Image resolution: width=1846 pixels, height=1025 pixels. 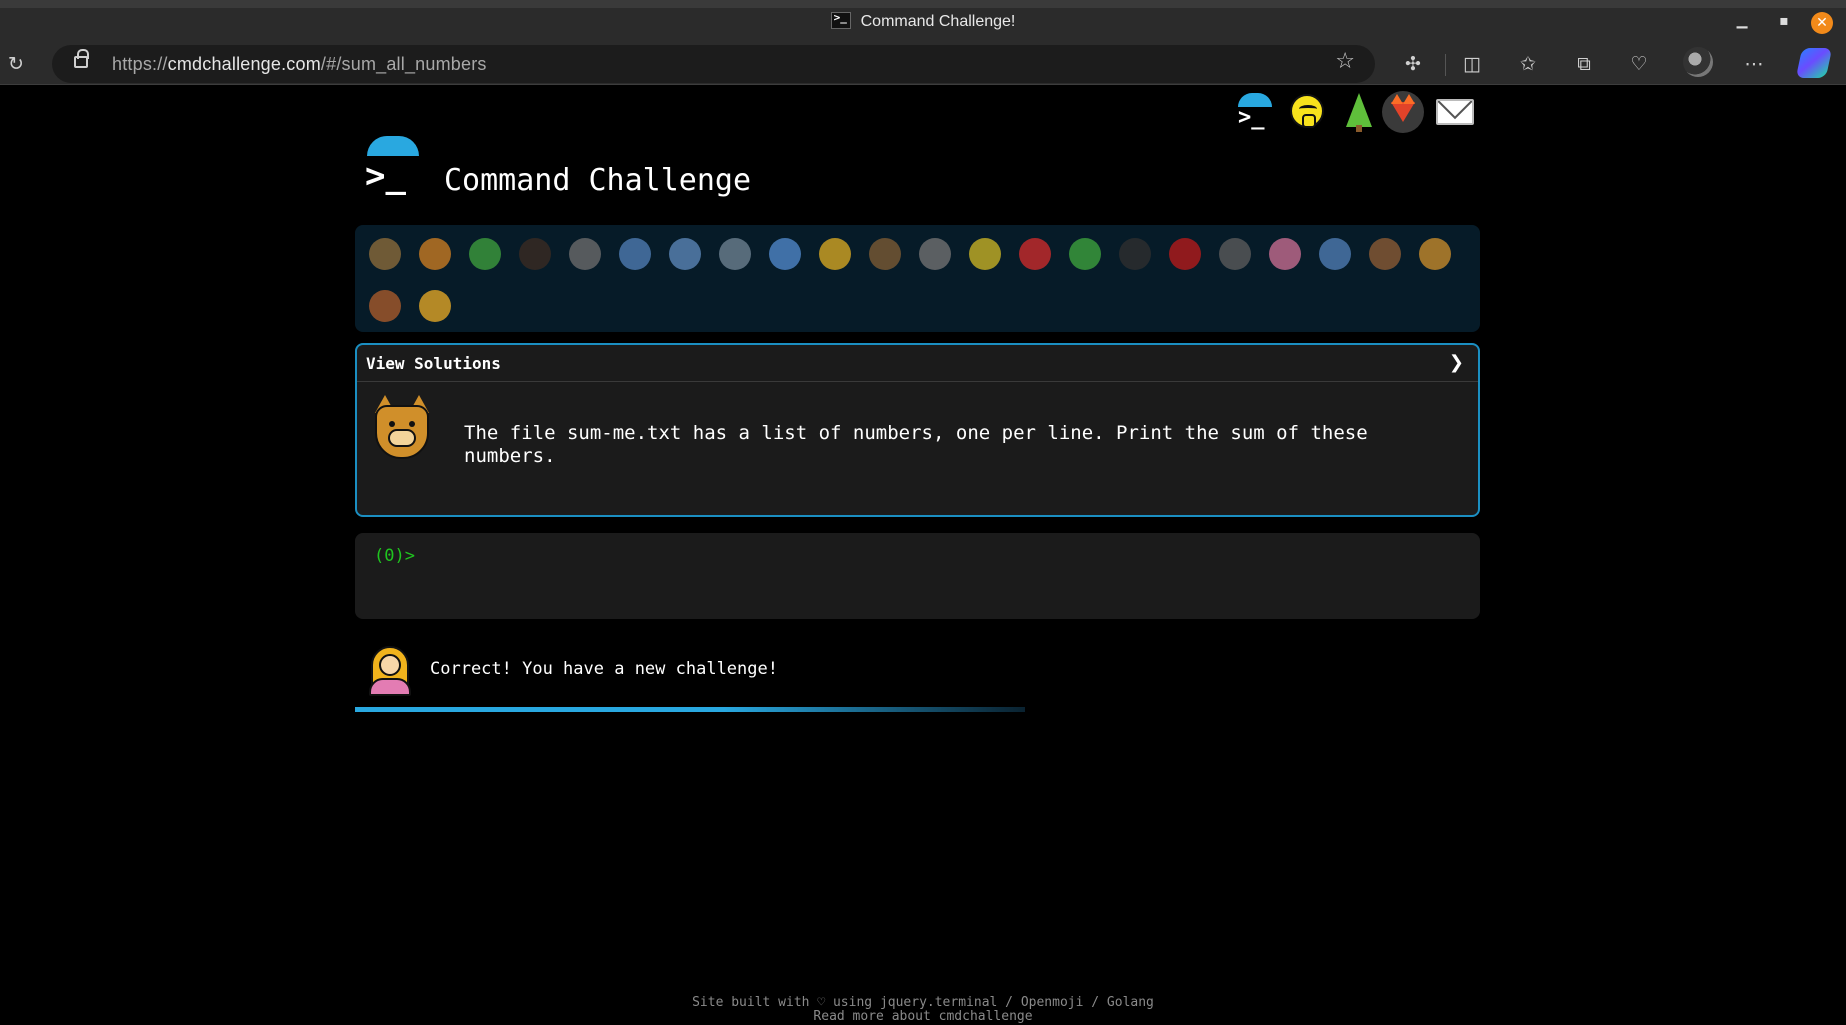 What do you see at coordinates (16, 64) in the screenshot?
I see `refresh-icon: ↻` at bounding box center [16, 64].